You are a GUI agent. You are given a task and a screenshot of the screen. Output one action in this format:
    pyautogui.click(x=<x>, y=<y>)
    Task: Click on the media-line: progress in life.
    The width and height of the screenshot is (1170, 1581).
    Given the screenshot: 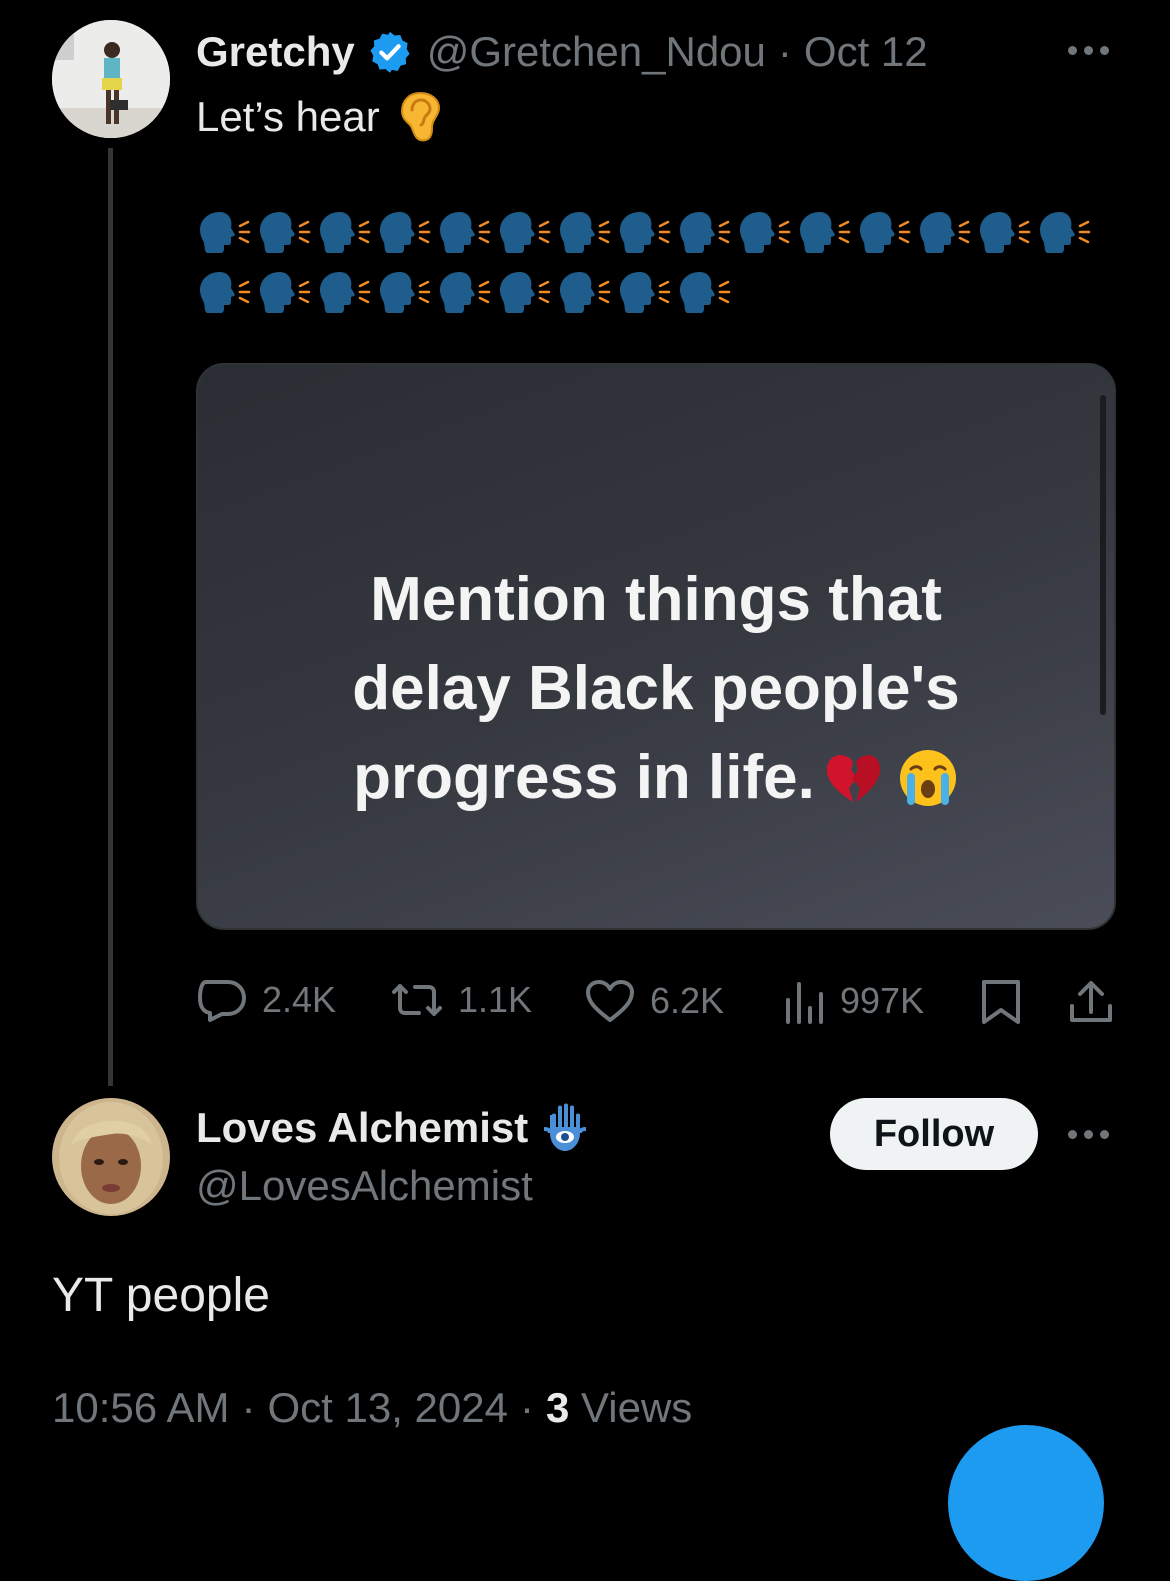 What is the action you would take?
    pyautogui.click(x=656, y=777)
    